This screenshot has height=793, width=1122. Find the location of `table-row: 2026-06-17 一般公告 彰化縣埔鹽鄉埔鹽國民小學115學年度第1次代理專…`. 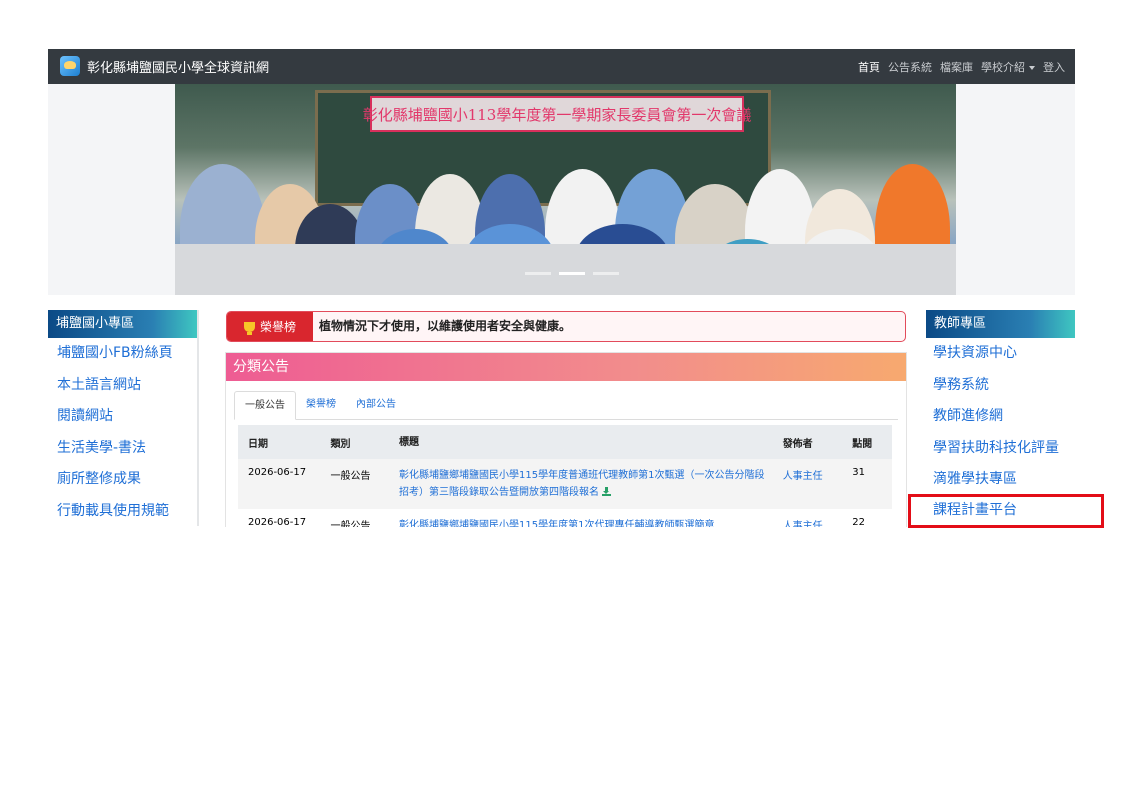

table-row: 2026-06-17 一般公告 彰化縣埔鹽鄉埔鹽國民小學115學年度第1次代理專… is located at coordinates (565, 518).